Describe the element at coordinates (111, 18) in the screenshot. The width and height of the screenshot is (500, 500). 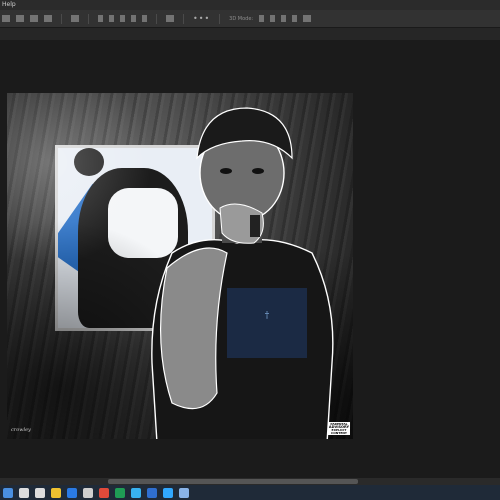
I see `distribute-center-icon` at that location.